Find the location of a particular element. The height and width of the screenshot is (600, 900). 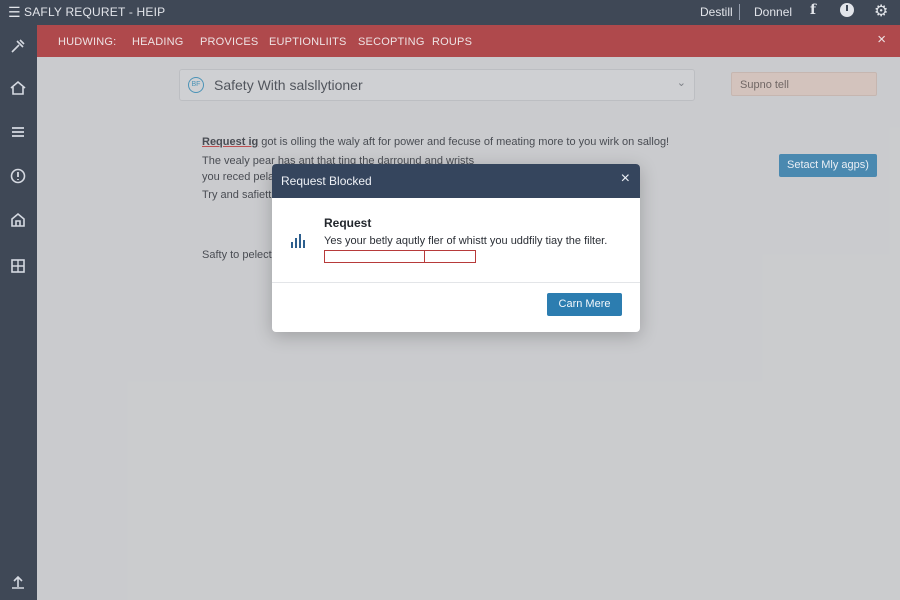

dialog-heading: Request is located at coordinates (348, 223).